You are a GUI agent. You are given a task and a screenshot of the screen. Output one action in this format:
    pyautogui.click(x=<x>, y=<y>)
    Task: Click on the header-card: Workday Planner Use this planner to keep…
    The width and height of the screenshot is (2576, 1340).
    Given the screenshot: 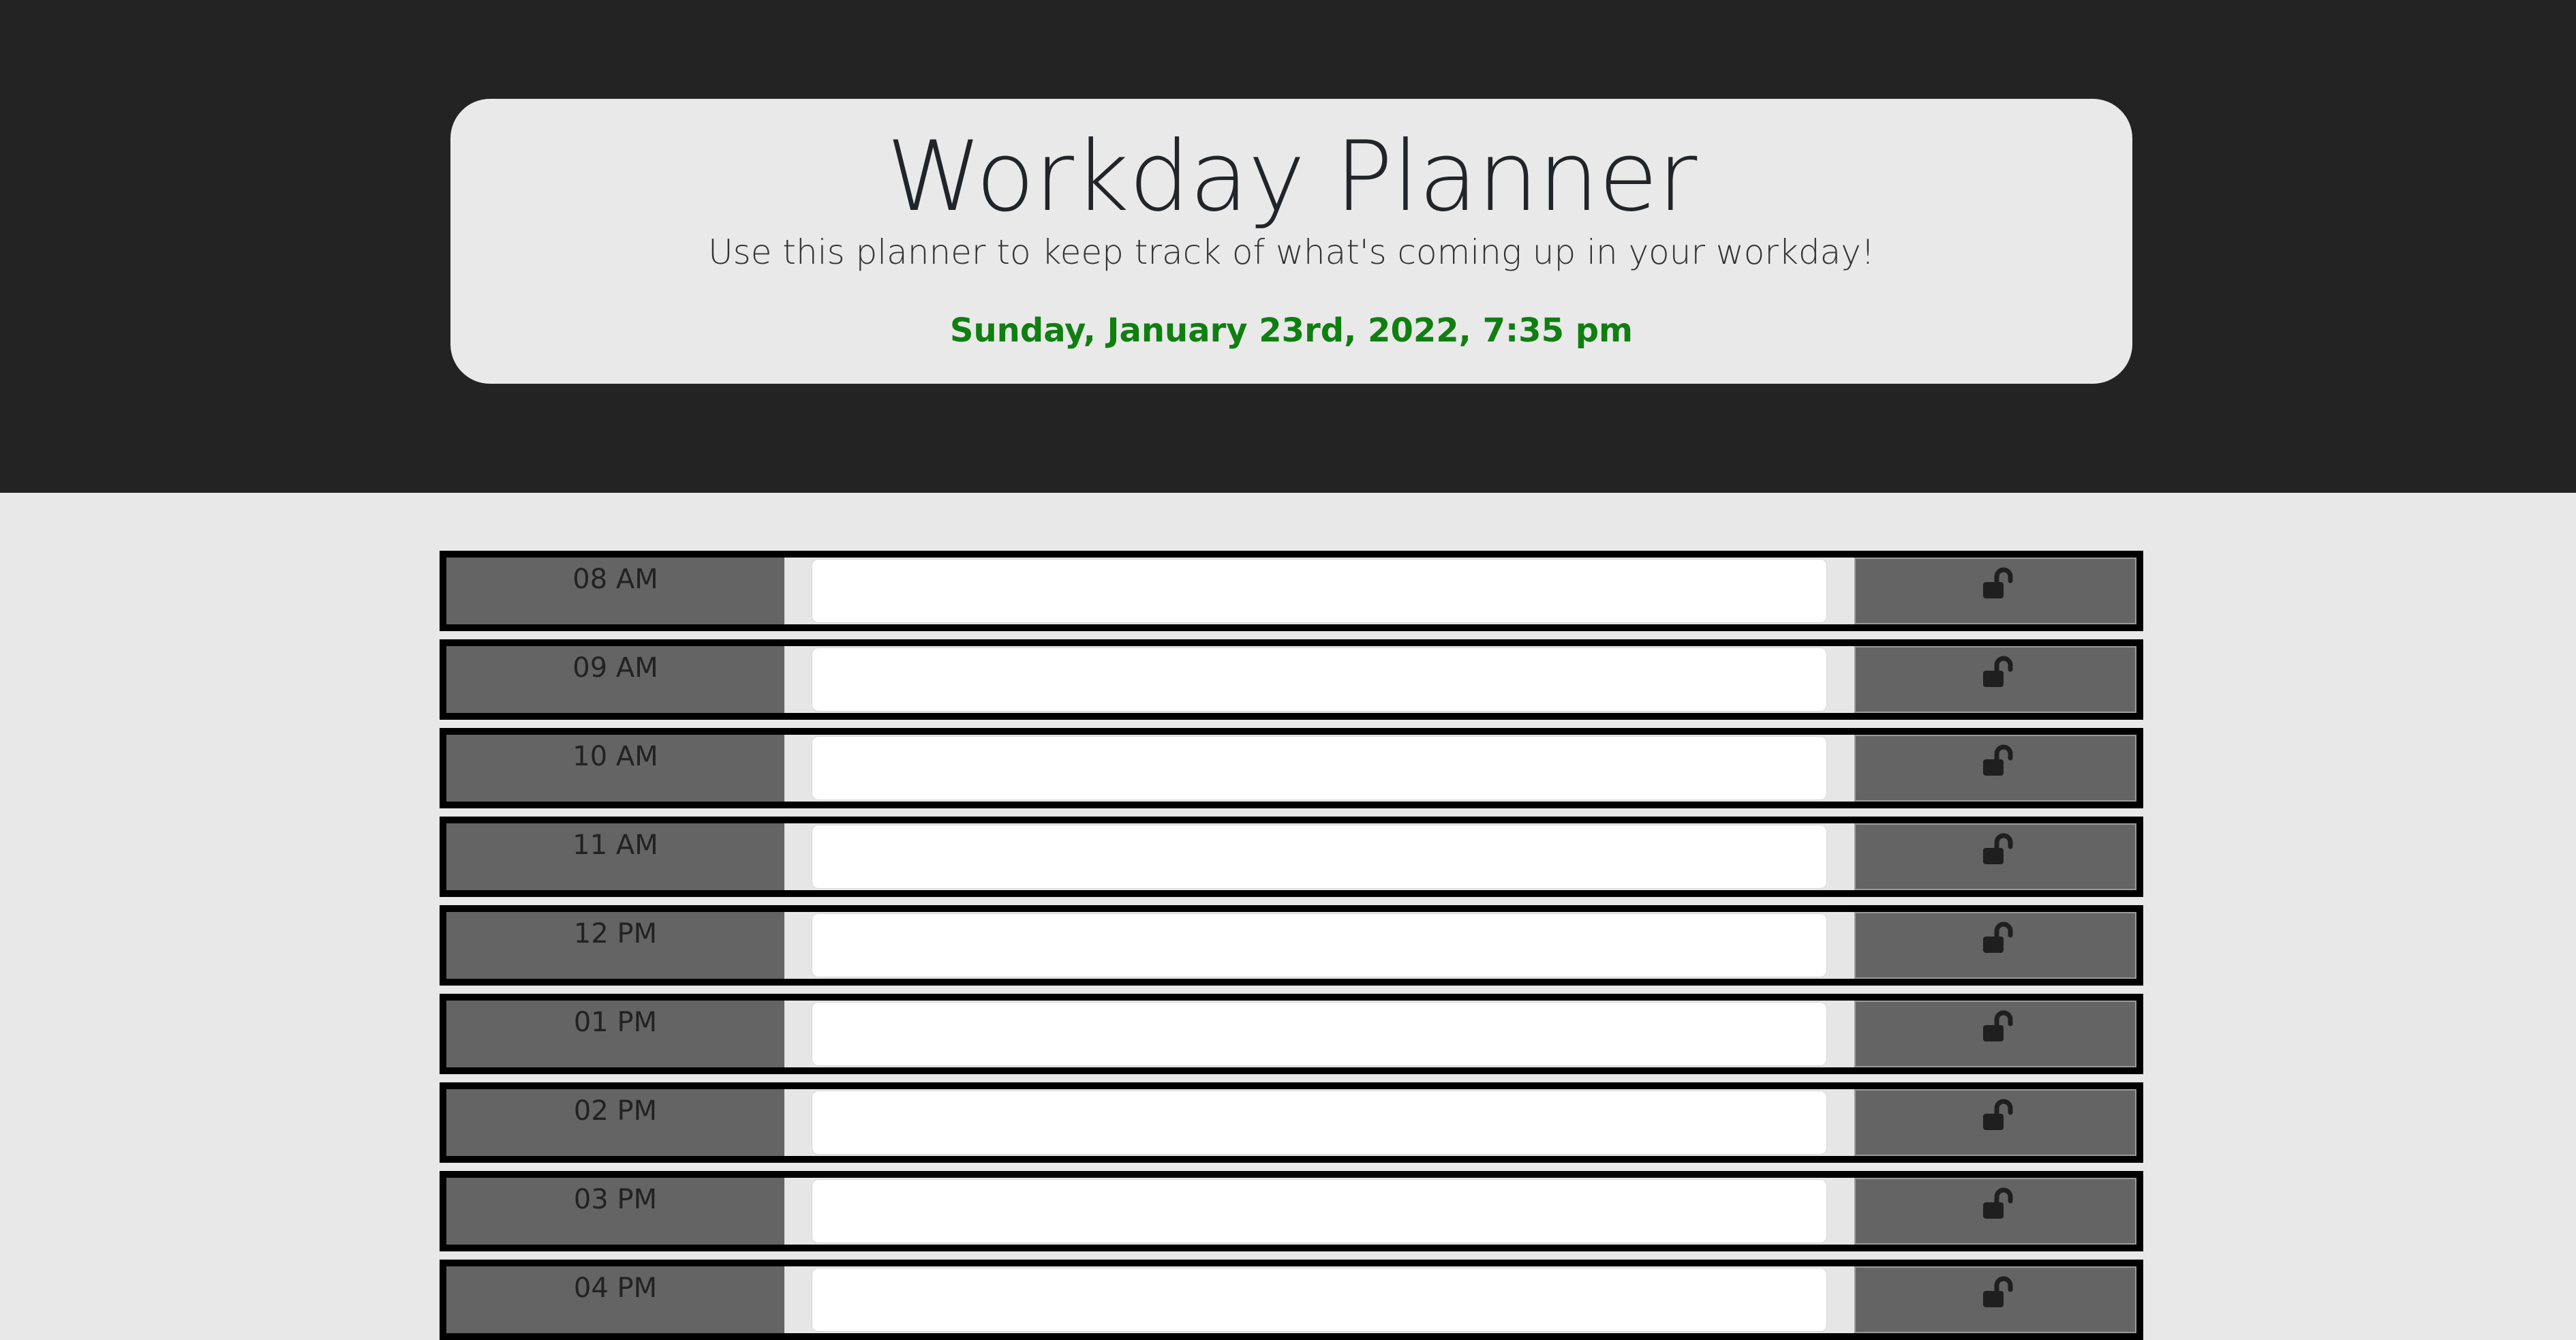 What is the action you would take?
    pyautogui.click(x=1291, y=241)
    